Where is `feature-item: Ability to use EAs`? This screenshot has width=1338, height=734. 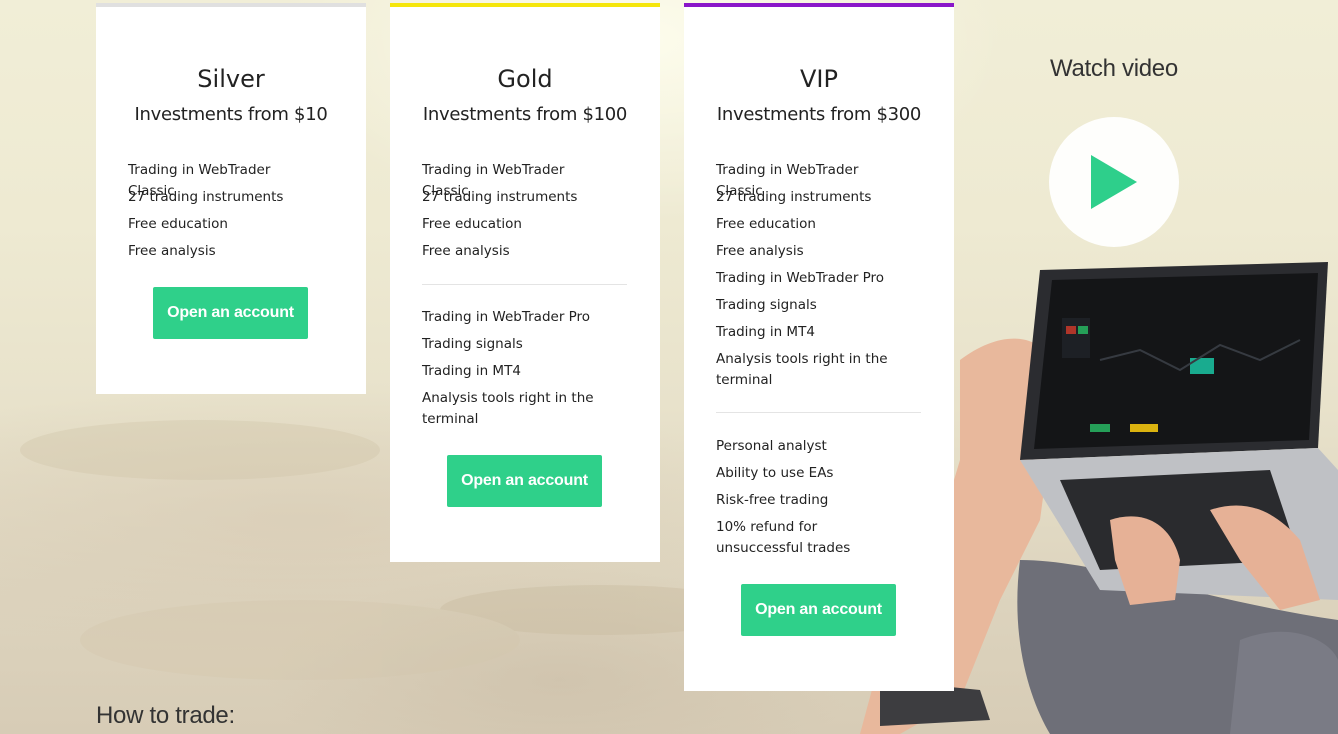 feature-item: Ability to use EAs is located at coordinates (775, 473).